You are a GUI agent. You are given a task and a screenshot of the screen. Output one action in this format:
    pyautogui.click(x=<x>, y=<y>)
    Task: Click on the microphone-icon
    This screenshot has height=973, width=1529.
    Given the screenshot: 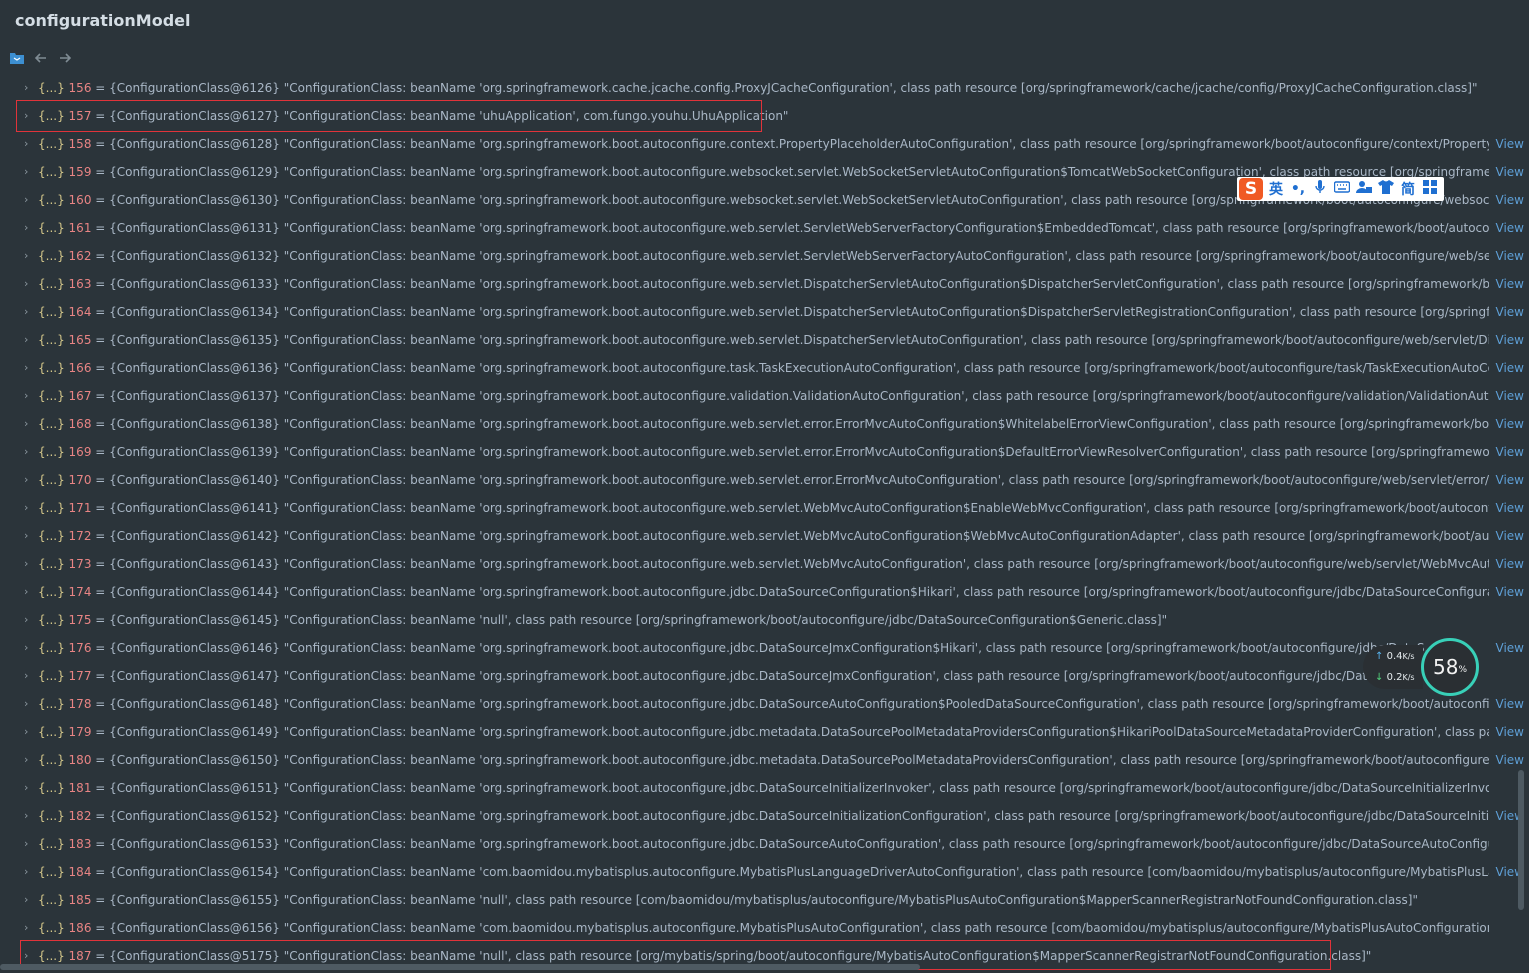 What is the action you would take?
    pyautogui.click(x=1320, y=189)
    